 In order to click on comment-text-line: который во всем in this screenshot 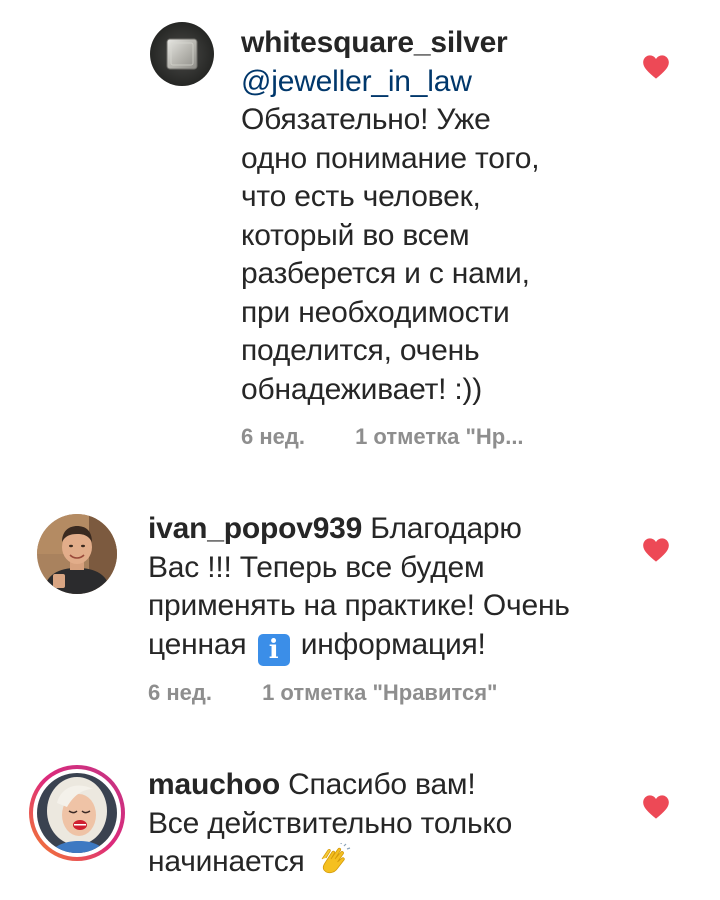, I will do `click(355, 235)`.